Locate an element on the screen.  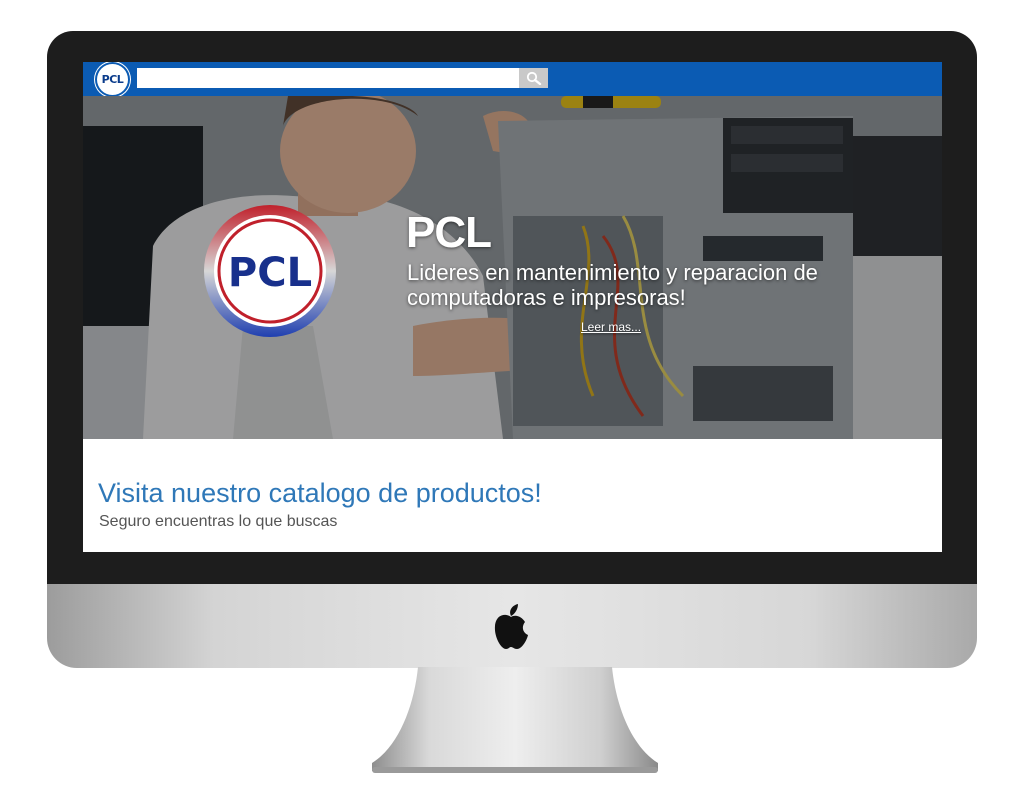
catalog-heading: Visita nuestro catalogo de productos! is located at coordinates (320, 493).